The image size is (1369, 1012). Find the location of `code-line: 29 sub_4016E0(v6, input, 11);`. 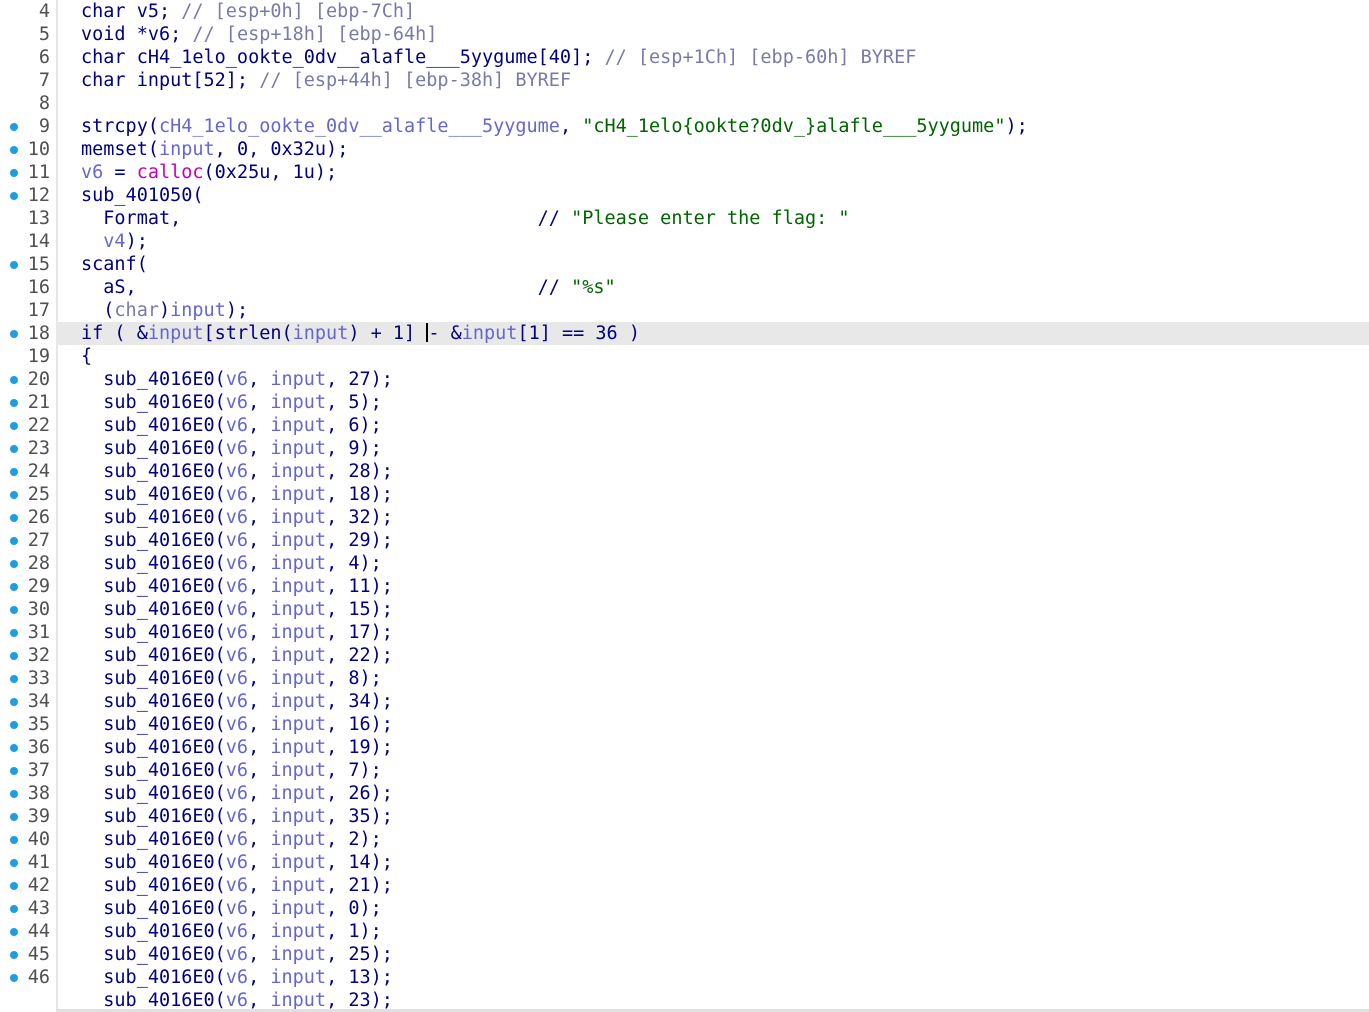

code-line: 29 sub_4016E0(v6, input, 11); is located at coordinates (684, 586).